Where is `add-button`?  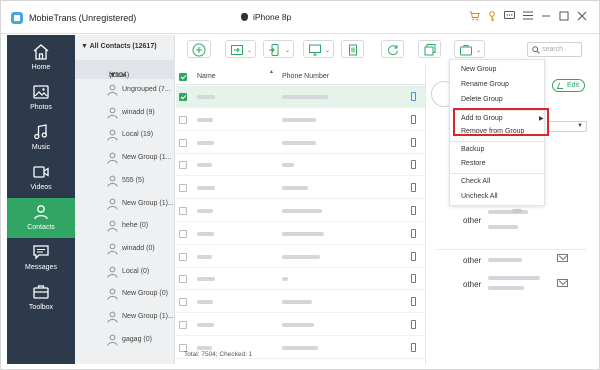 add-button is located at coordinates (199, 49).